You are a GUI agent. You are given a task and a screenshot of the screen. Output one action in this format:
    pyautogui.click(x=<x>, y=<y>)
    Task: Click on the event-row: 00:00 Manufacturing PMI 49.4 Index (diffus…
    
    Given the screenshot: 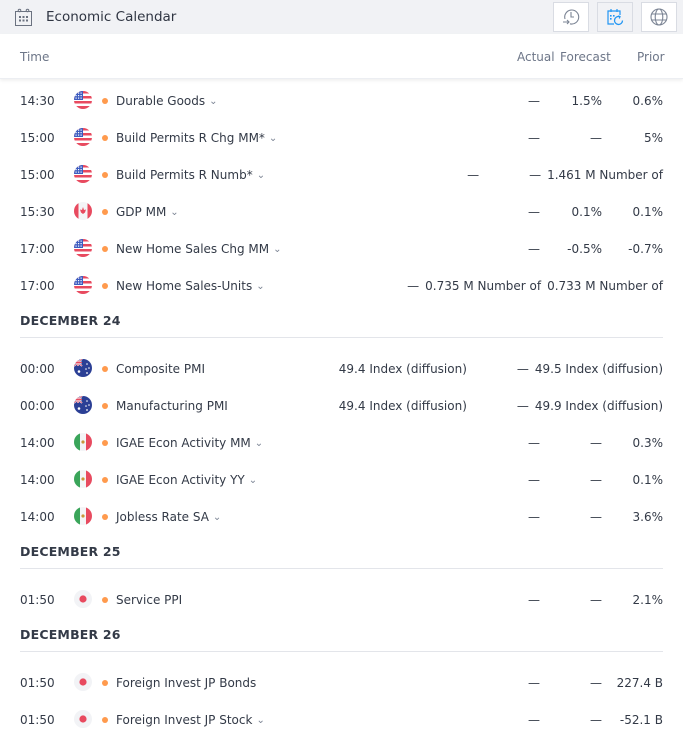 What is the action you would take?
    pyautogui.click(x=341, y=406)
    